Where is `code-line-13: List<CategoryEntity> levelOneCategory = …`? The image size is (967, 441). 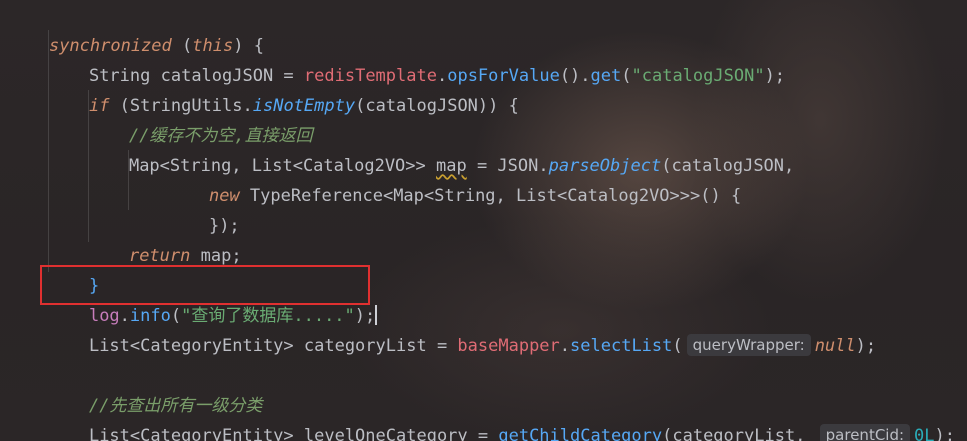 code-line-13: List<CategoryEntity> levelOneCategory = … is located at coordinates (501, 416).